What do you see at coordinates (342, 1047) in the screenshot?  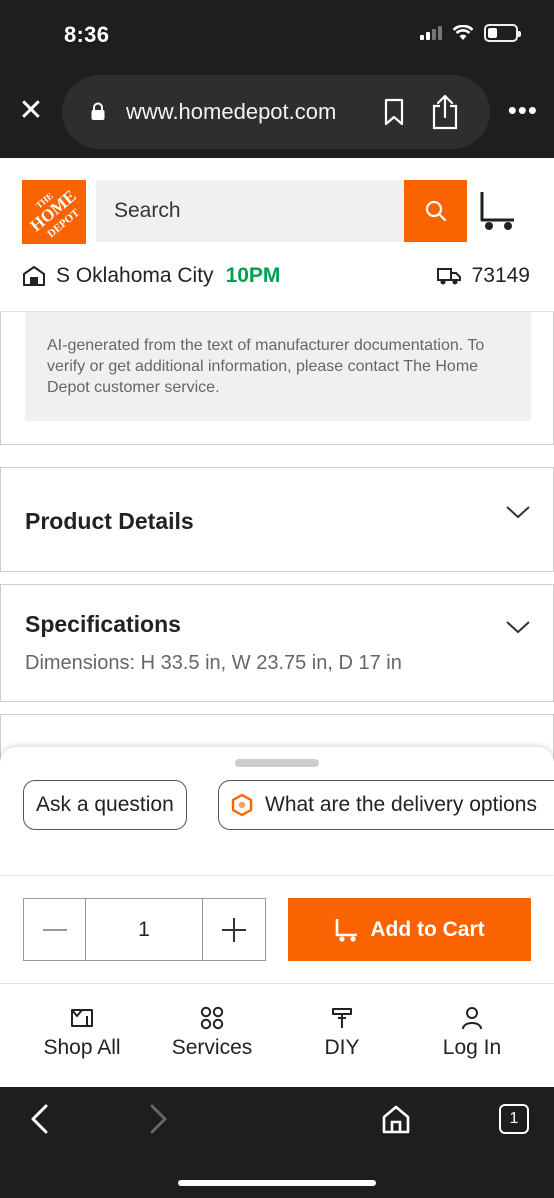 I see `nav-label: DIY` at bounding box center [342, 1047].